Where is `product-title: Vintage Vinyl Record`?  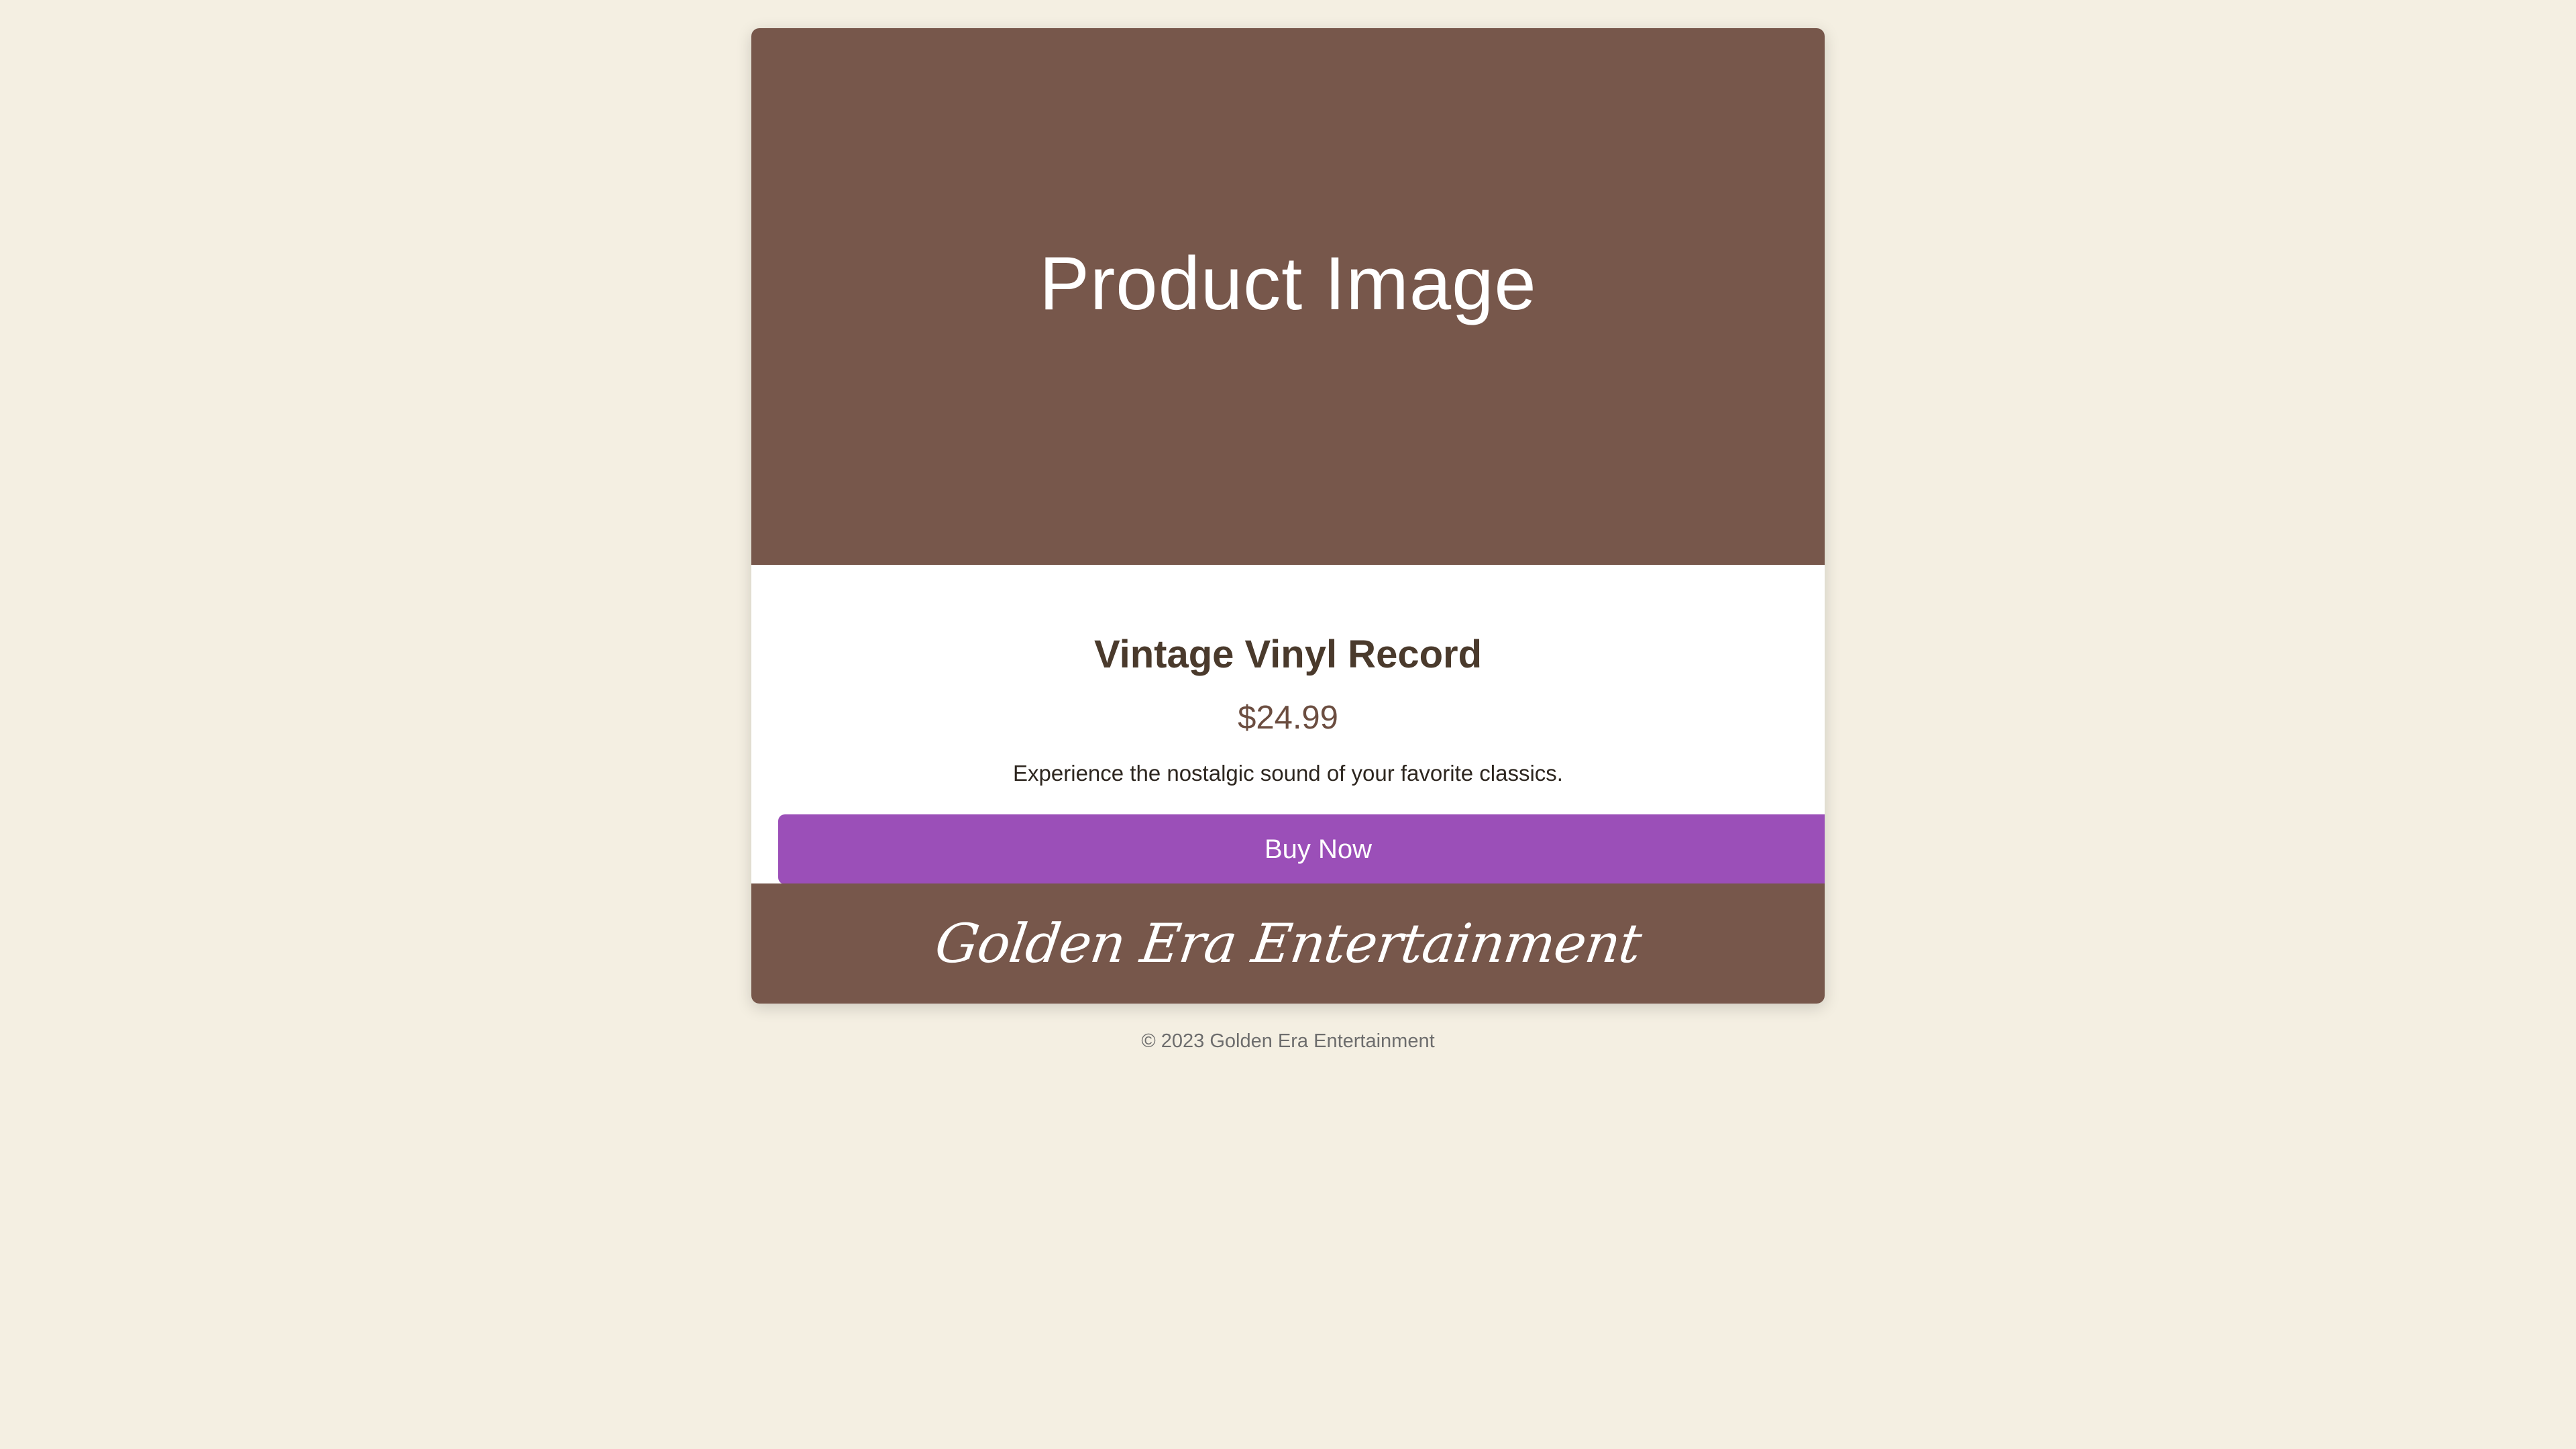
product-title: Vintage Vinyl Record is located at coordinates (1288, 654).